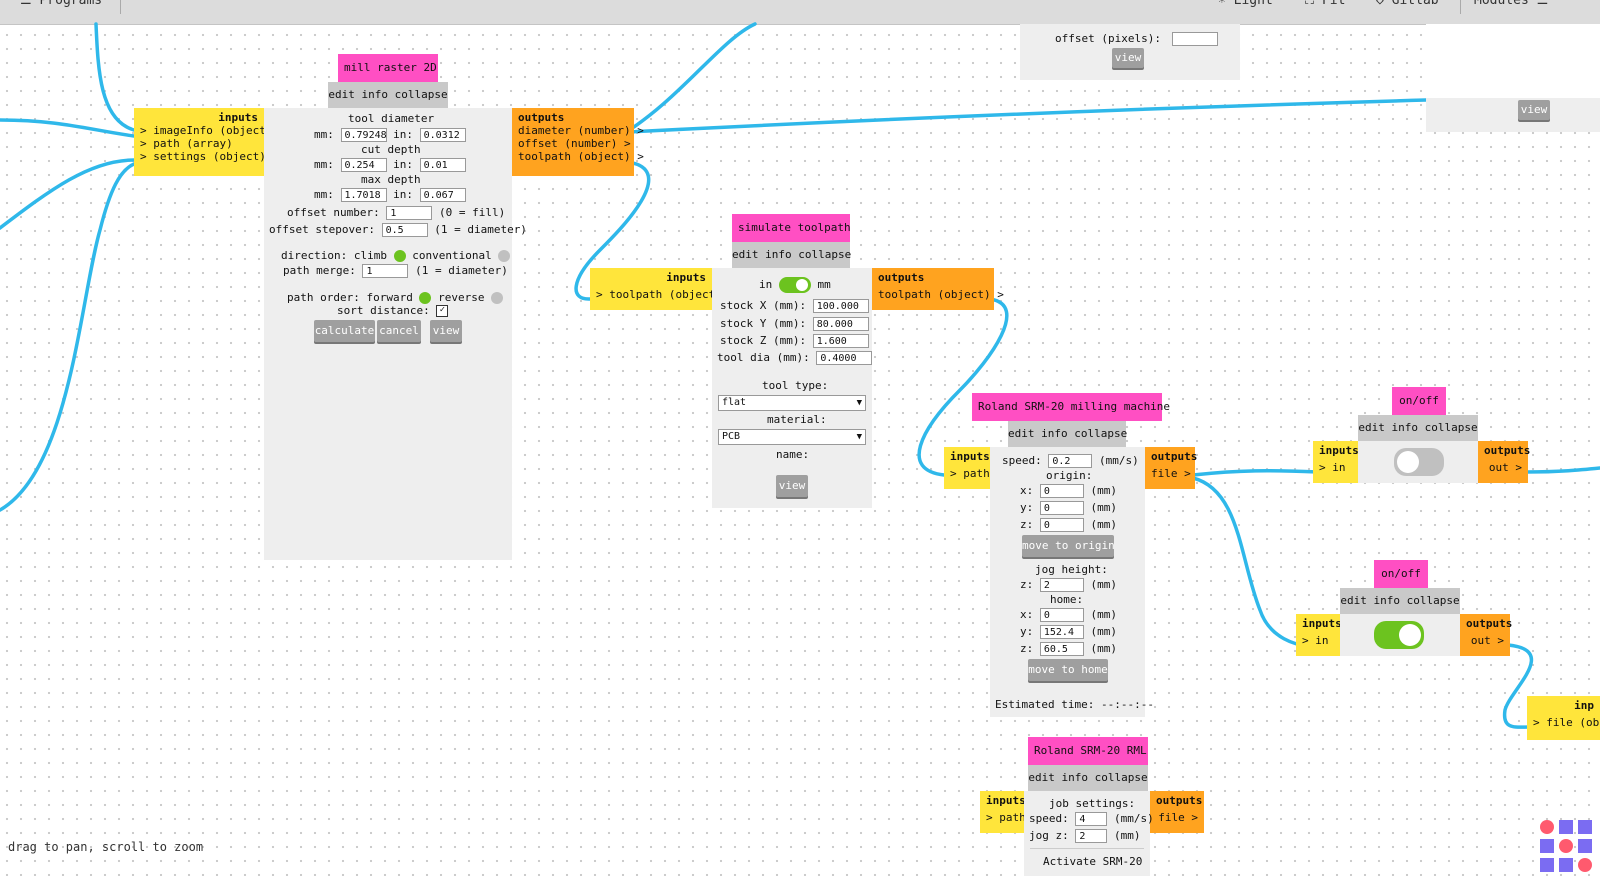 This screenshot has height=876, width=1600. I want to click on mill-raster-edit-bar: edit info collapse, so click(388, 95).